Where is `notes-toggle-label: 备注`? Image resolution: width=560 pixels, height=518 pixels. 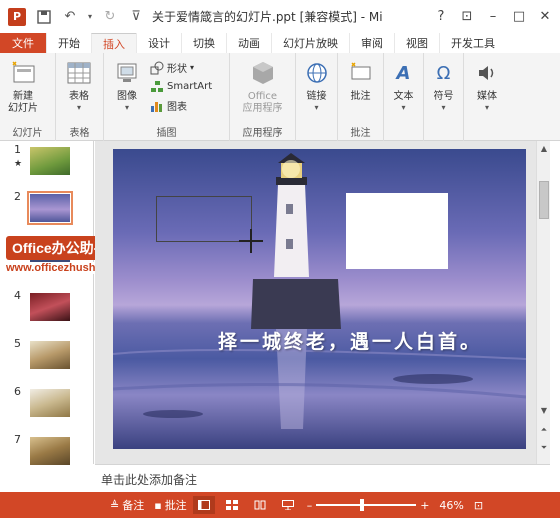 notes-toggle-label: 备注 is located at coordinates (133, 505).